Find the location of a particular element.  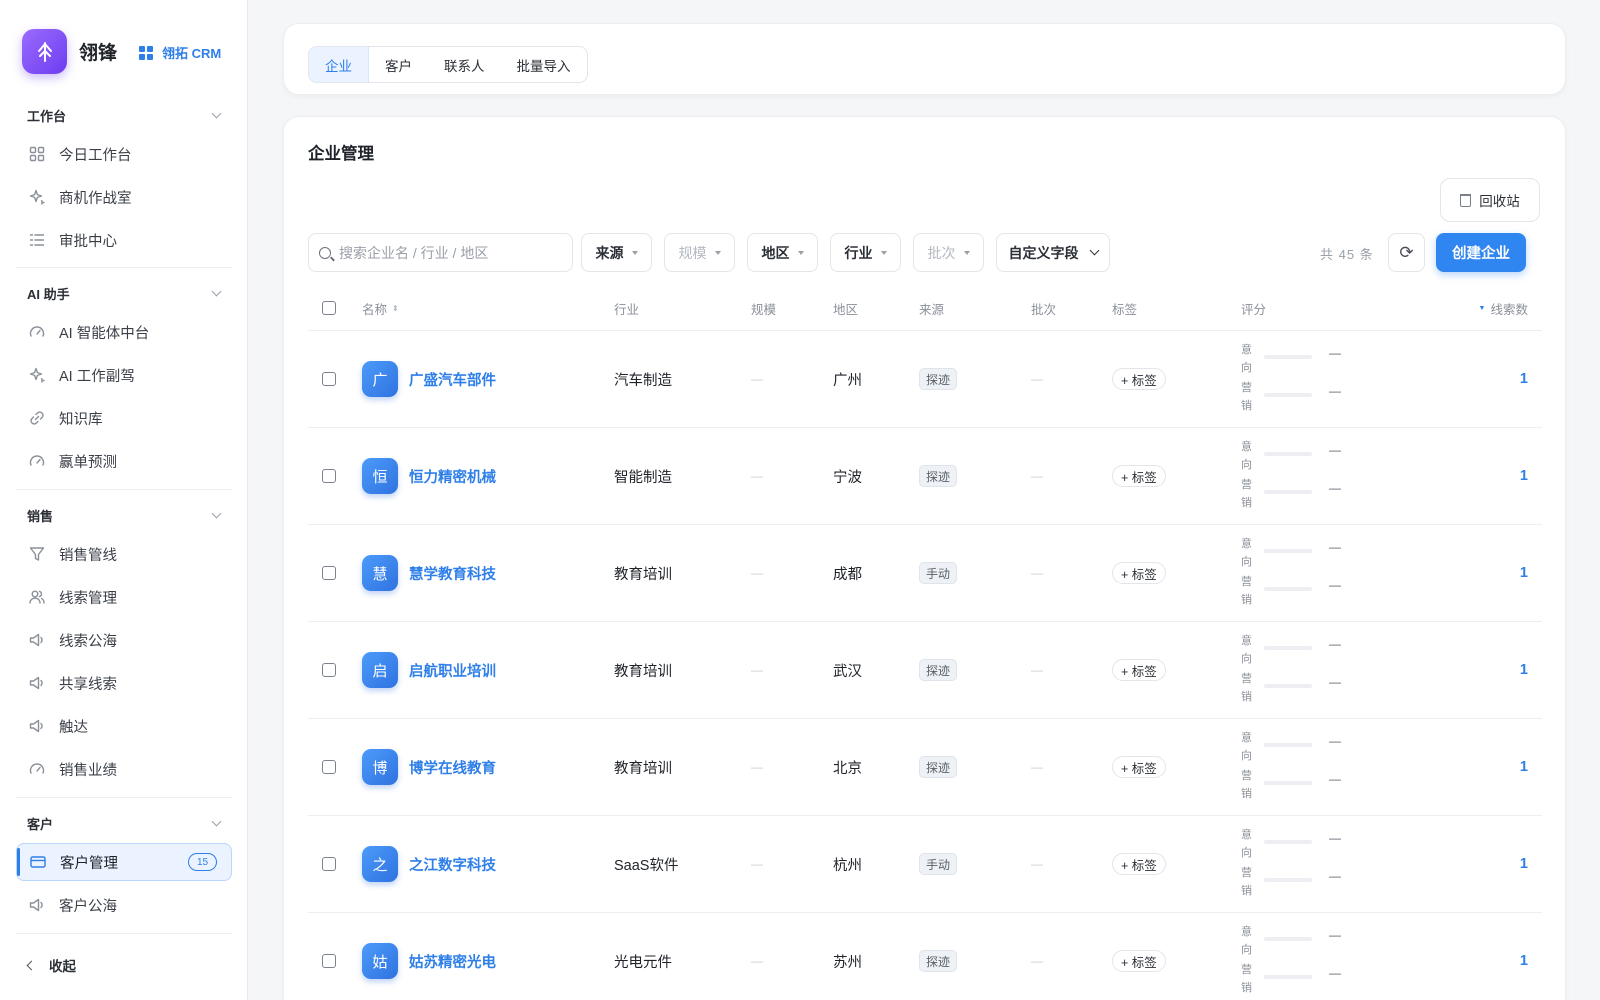

tags-cell: + 标签 is located at coordinates (1139, 670).